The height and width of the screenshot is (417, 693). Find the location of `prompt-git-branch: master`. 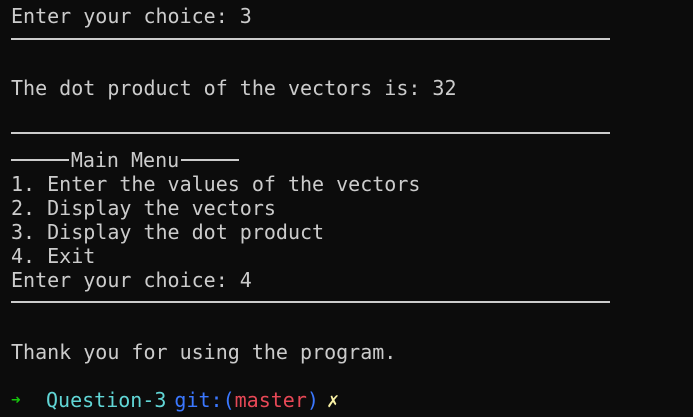

prompt-git-branch: master is located at coordinates (270, 400).